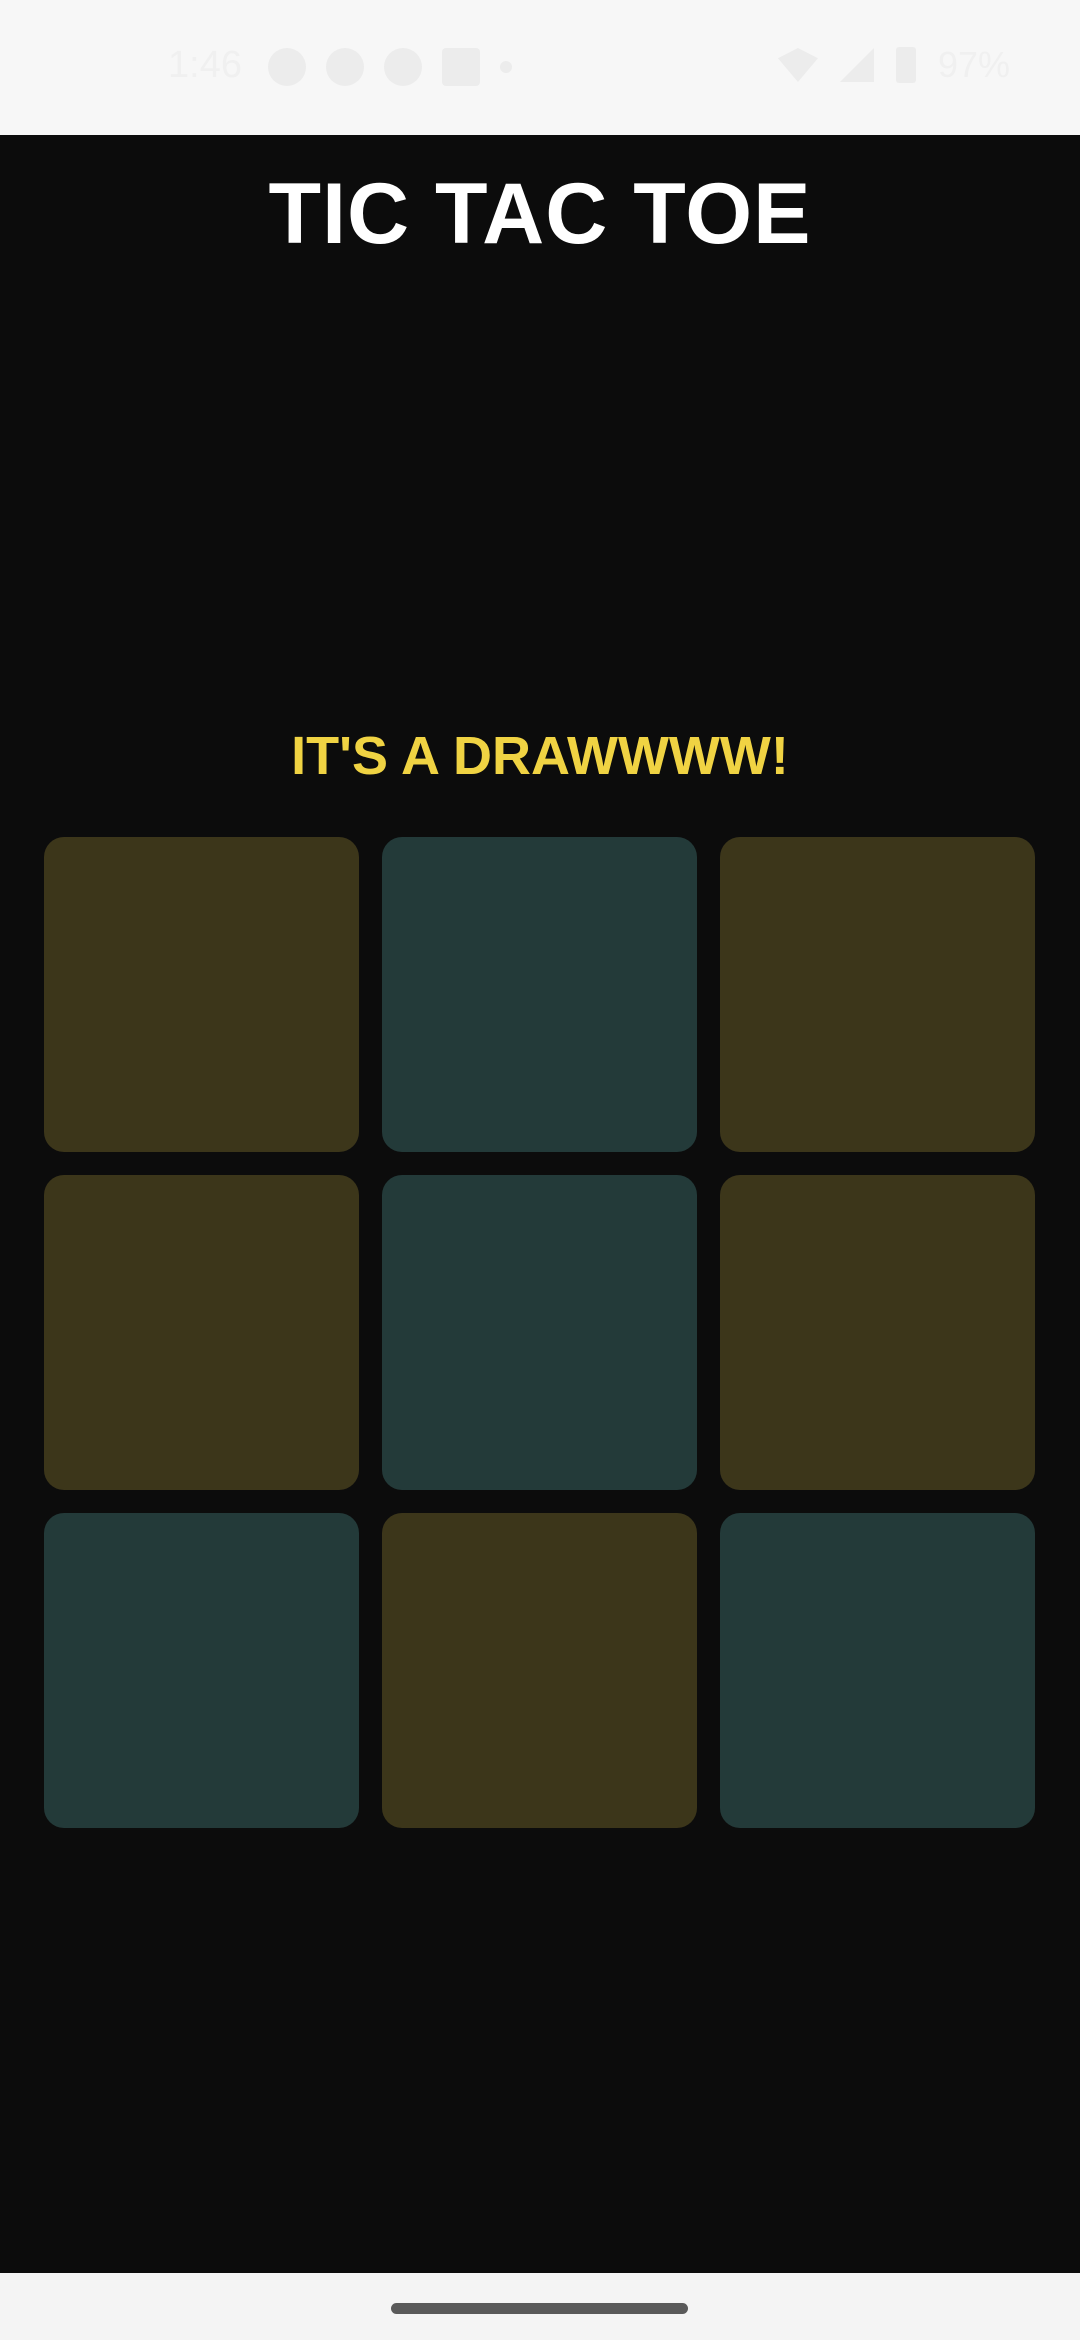  What do you see at coordinates (893, 65) in the screenshot?
I see `system-icons: 97%` at bounding box center [893, 65].